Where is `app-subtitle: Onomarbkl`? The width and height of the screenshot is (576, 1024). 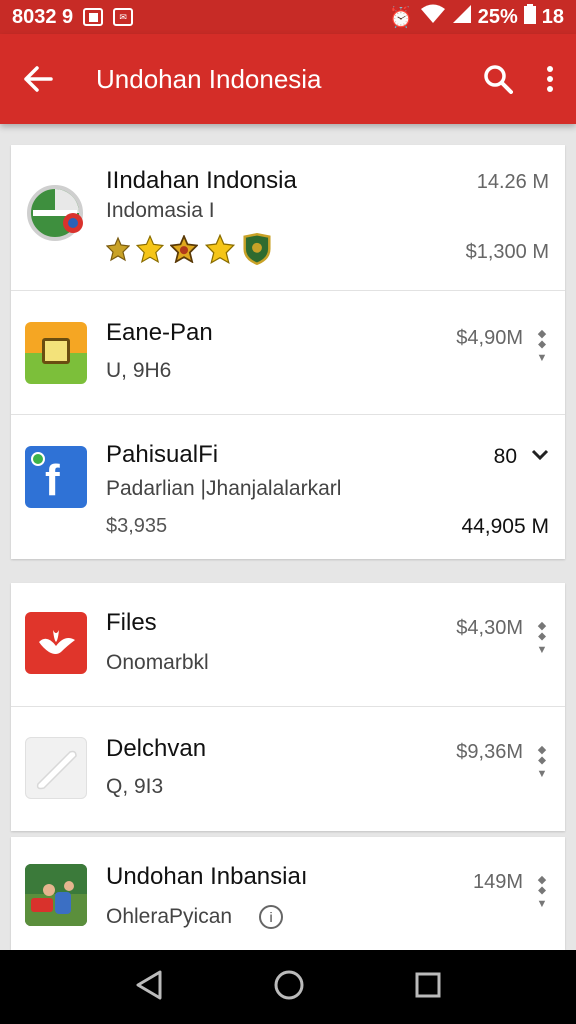 app-subtitle: Onomarbkl is located at coordinates (157, 662).